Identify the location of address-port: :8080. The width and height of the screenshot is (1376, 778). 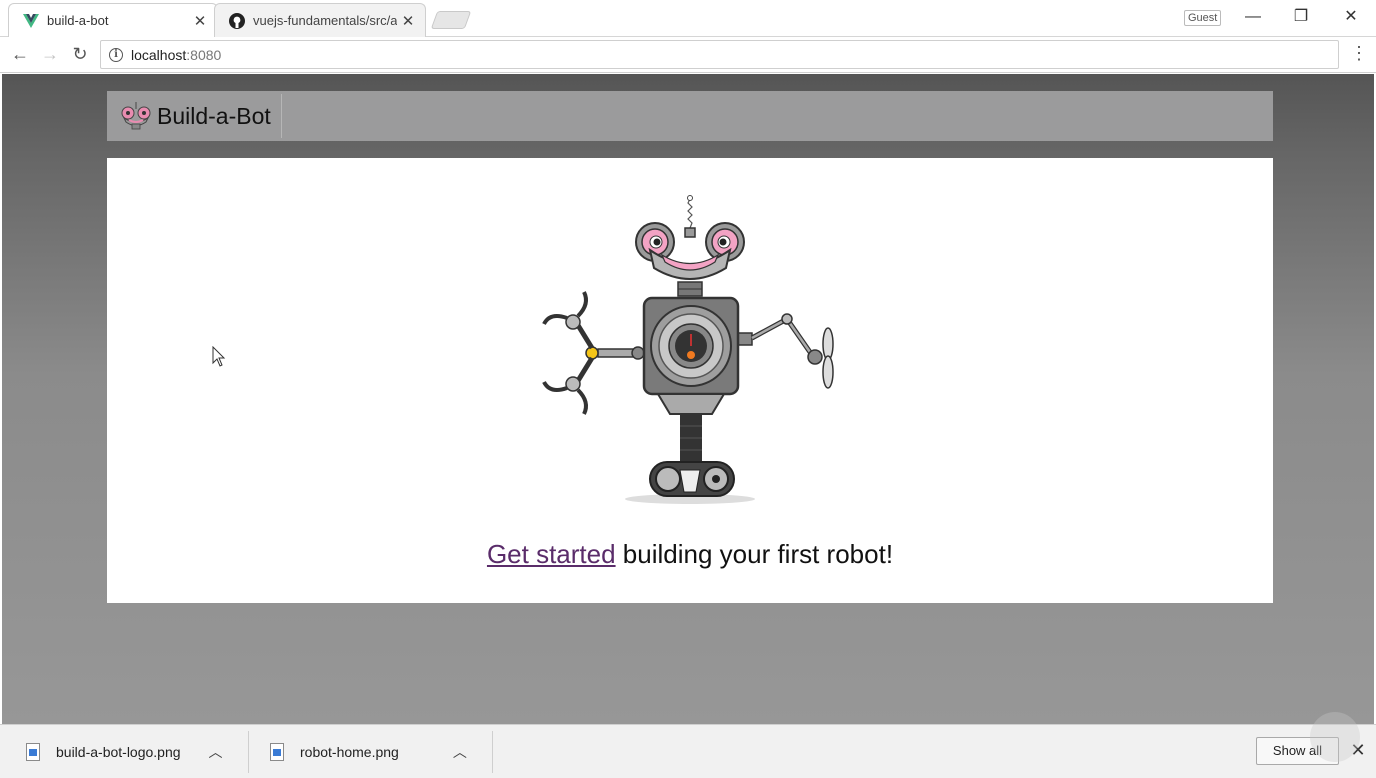
(204, 54).